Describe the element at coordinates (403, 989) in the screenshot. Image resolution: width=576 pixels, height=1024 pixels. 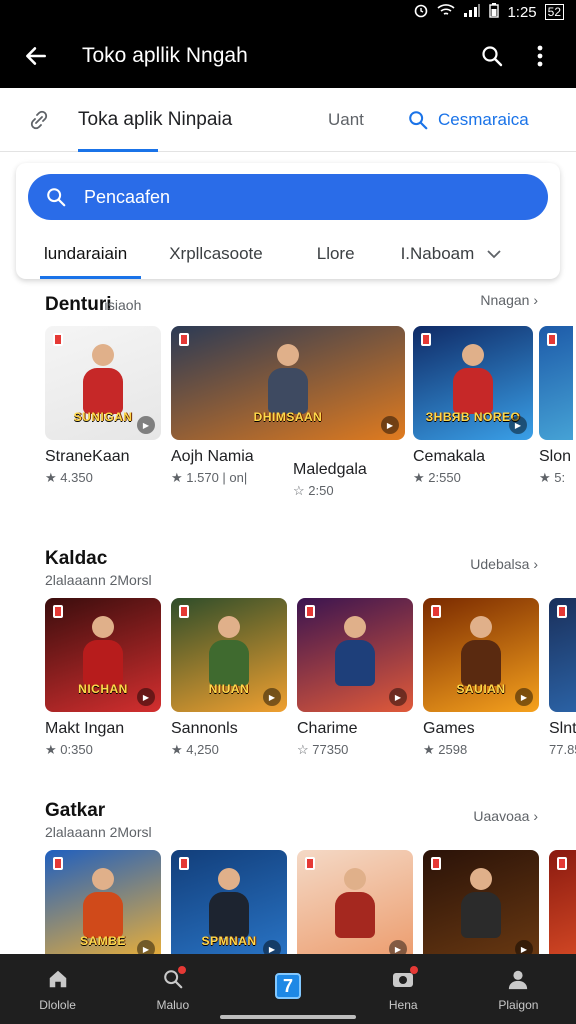
I see `nav-item-hena: Hena` at that location.